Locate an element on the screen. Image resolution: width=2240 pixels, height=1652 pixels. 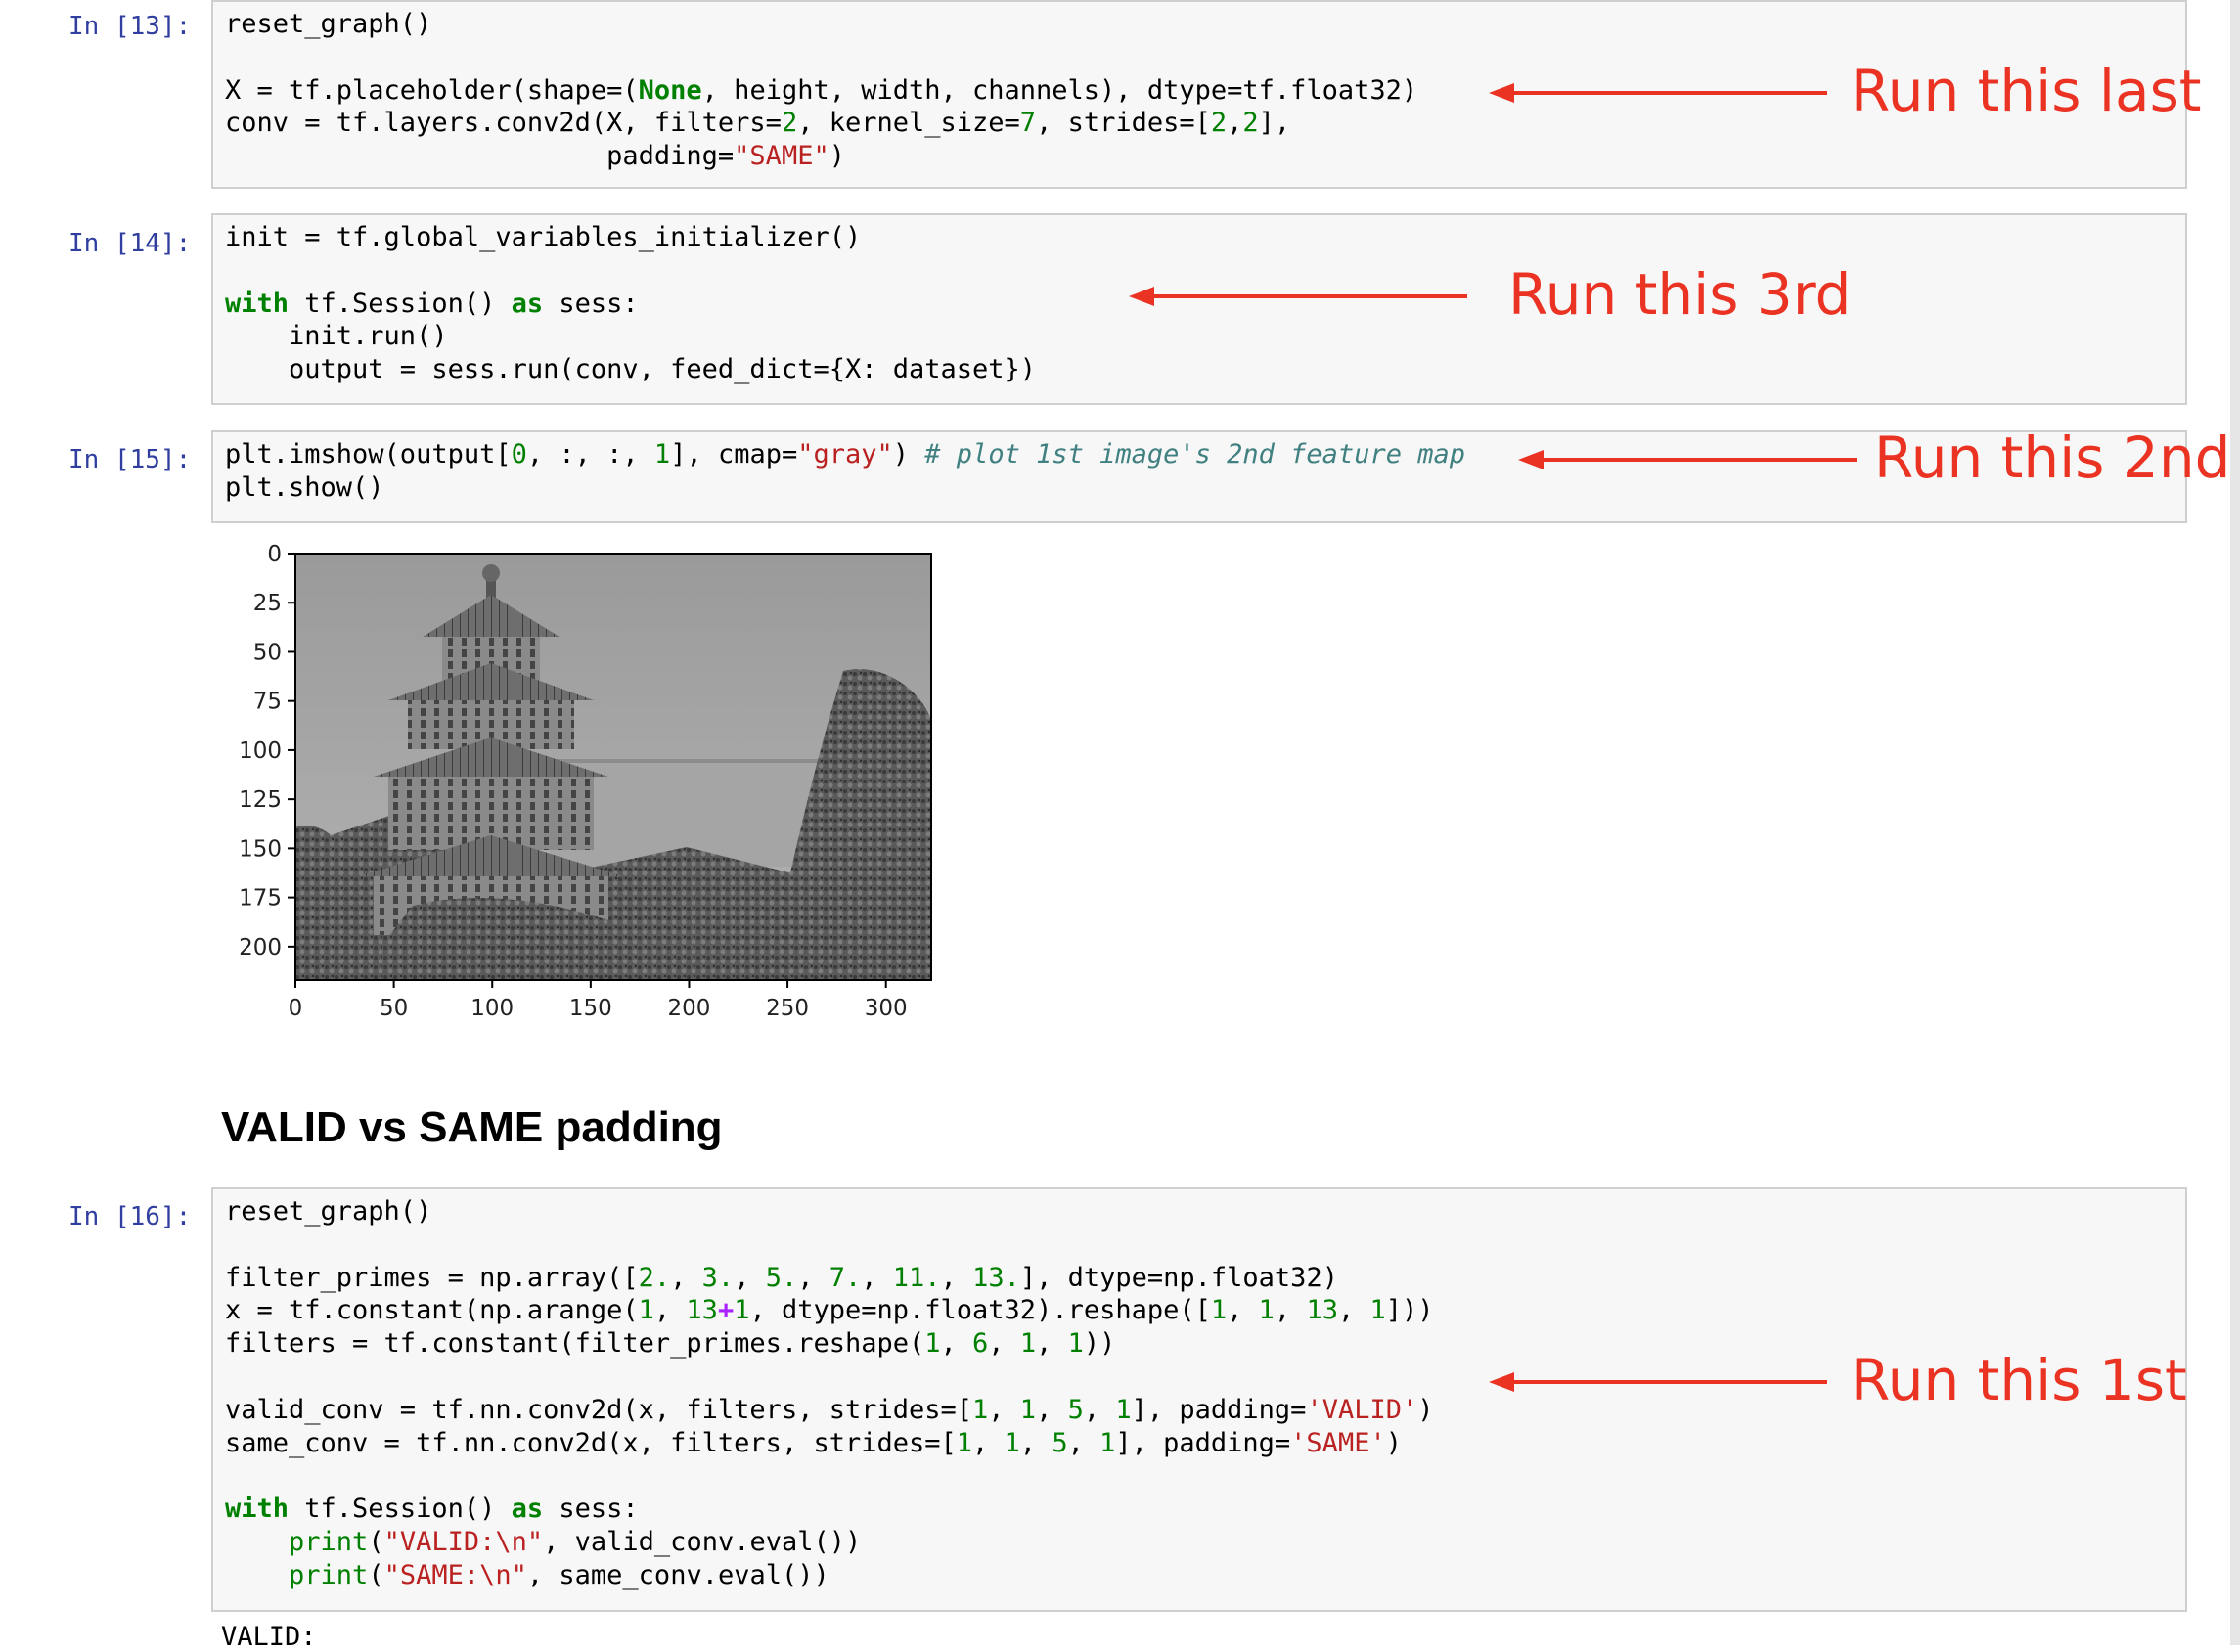
code-token: 13 is located at coordinates (1322, 1311).